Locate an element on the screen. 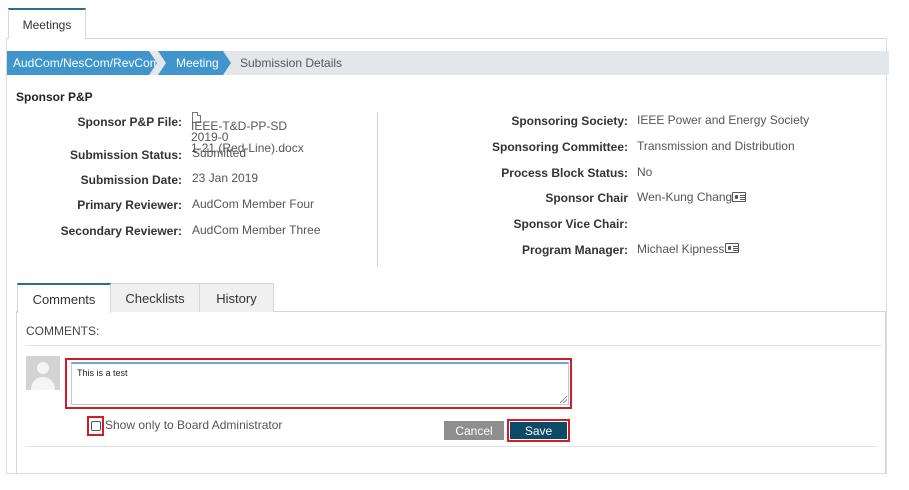 Image resolution: width=909 pixels, height=490 pixels. program-manager-label: Program Manager: is located at coordinates (574, 250).